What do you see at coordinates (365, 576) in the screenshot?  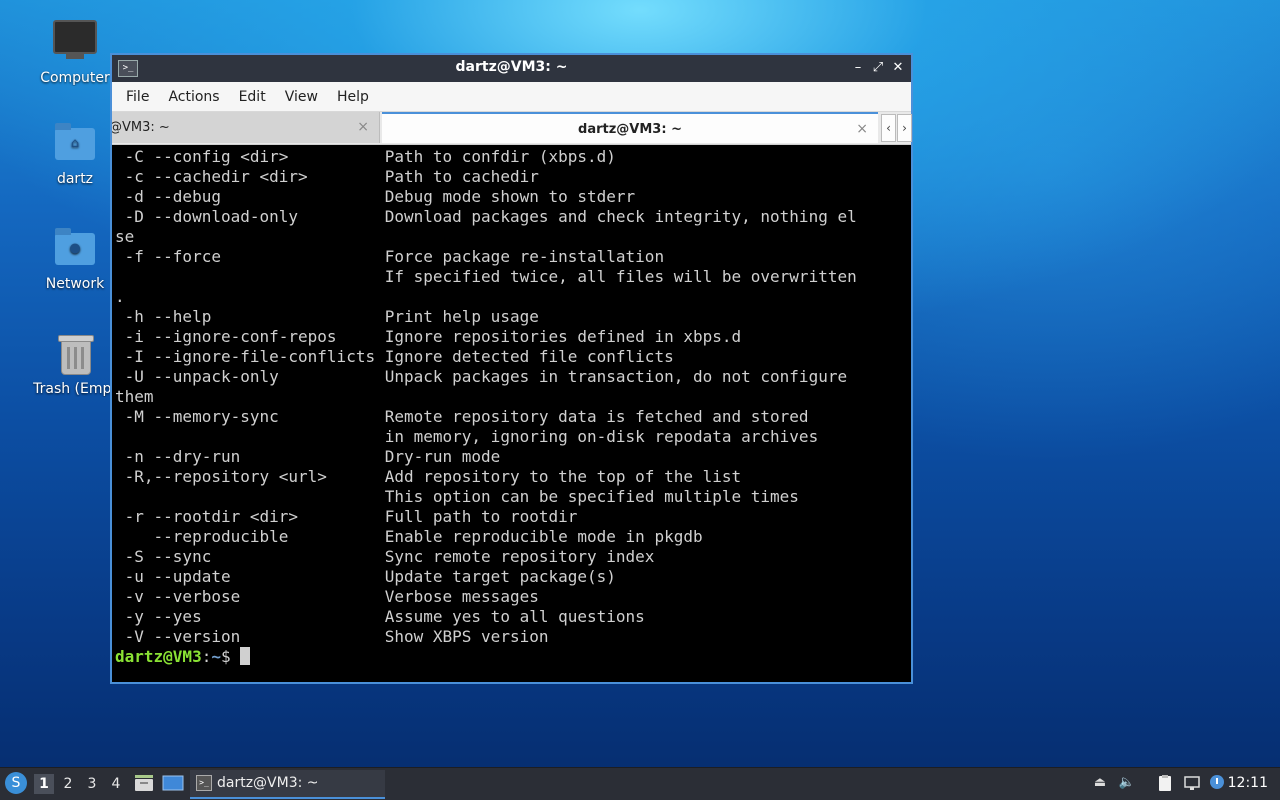 I see `terminal-line: -u --update Update target package(s)` at bounding box center [365, 576].